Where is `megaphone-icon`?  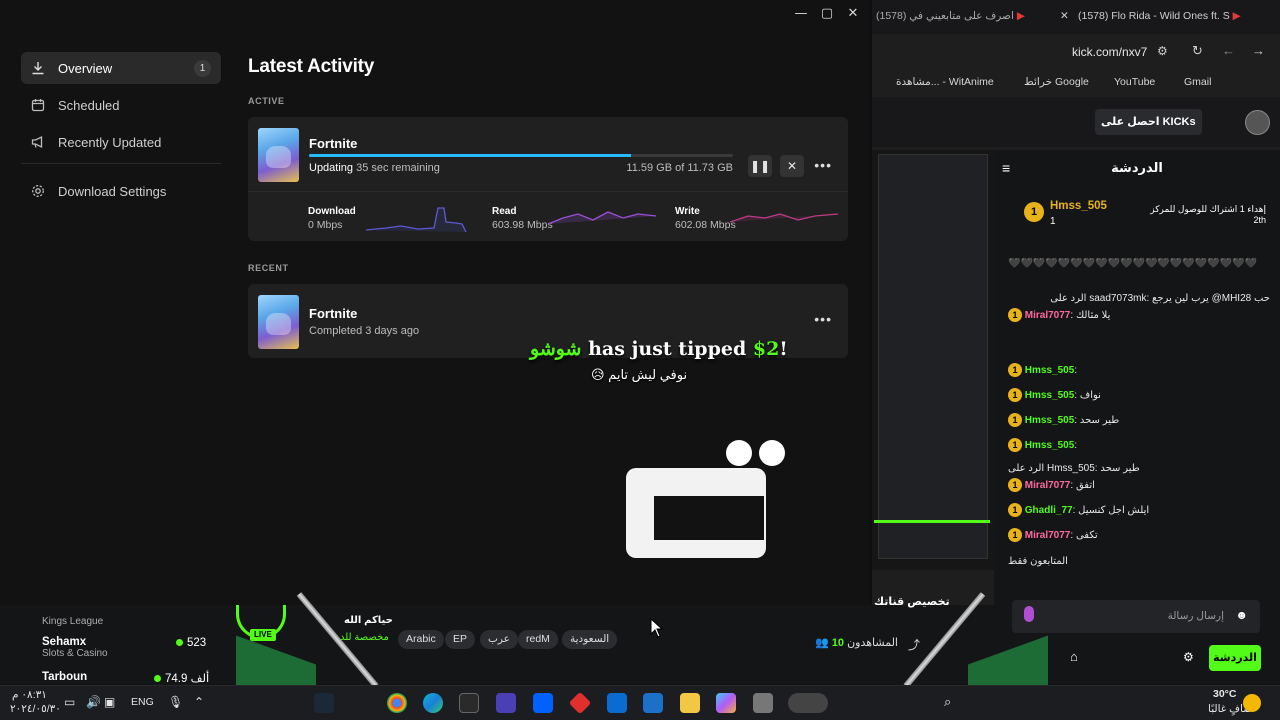
megaphone-icon is located at coordinates (38, 142).